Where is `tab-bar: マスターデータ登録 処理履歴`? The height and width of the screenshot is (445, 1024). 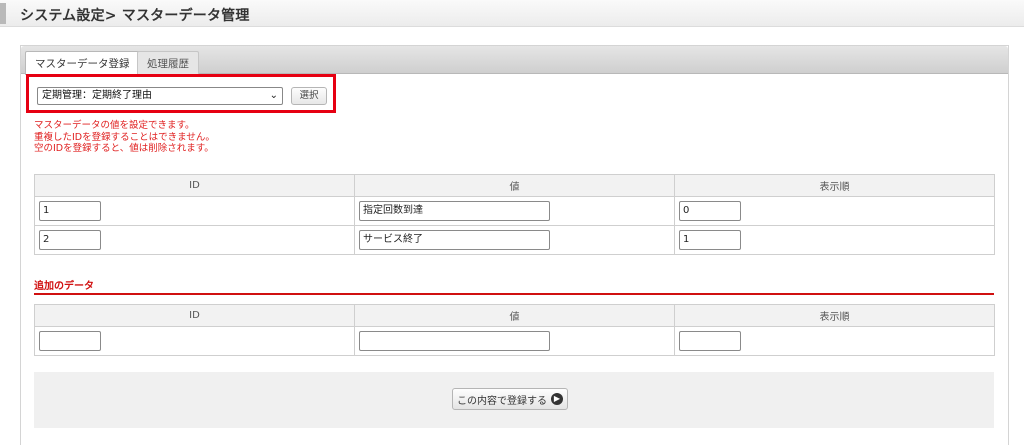 tab-bar: マスターデータ登録 処理履歴 is located at coordinates (514, 60).